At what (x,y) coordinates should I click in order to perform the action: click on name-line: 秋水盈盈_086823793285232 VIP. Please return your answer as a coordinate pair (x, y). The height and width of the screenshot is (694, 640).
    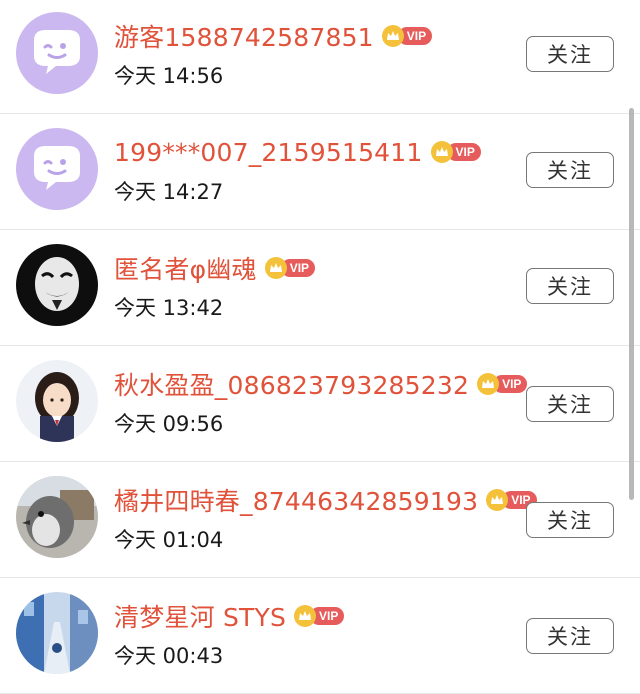
    Looking at the image, I should click on (321, 384).